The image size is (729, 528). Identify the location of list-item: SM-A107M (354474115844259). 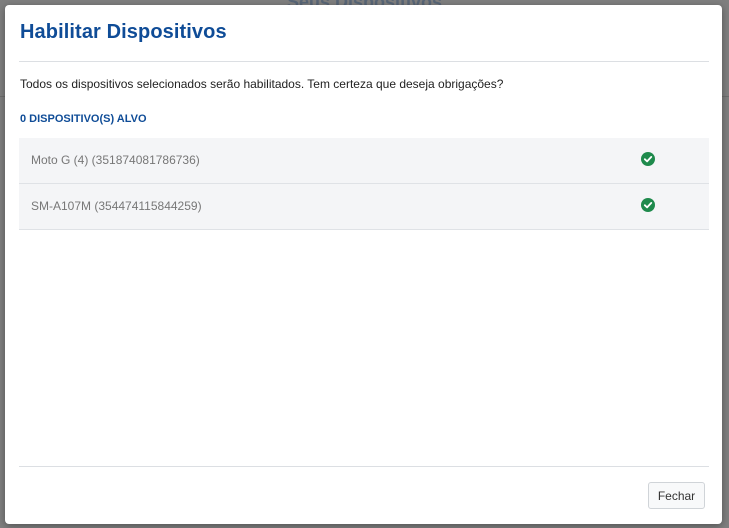
(364, 207).